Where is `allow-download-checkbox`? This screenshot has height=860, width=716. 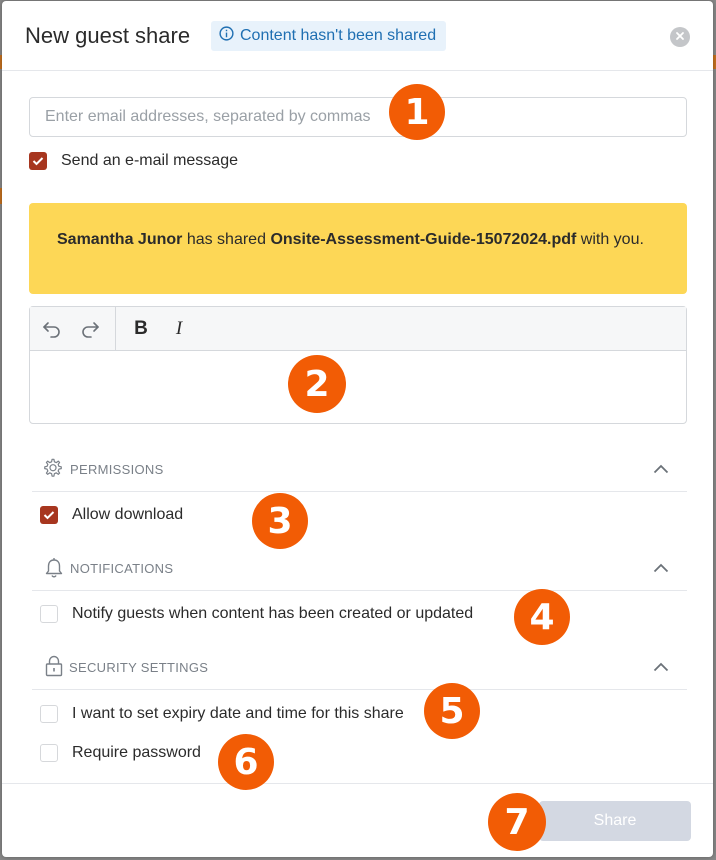 allow-download-checkbox is located at coordinates (49, 515).